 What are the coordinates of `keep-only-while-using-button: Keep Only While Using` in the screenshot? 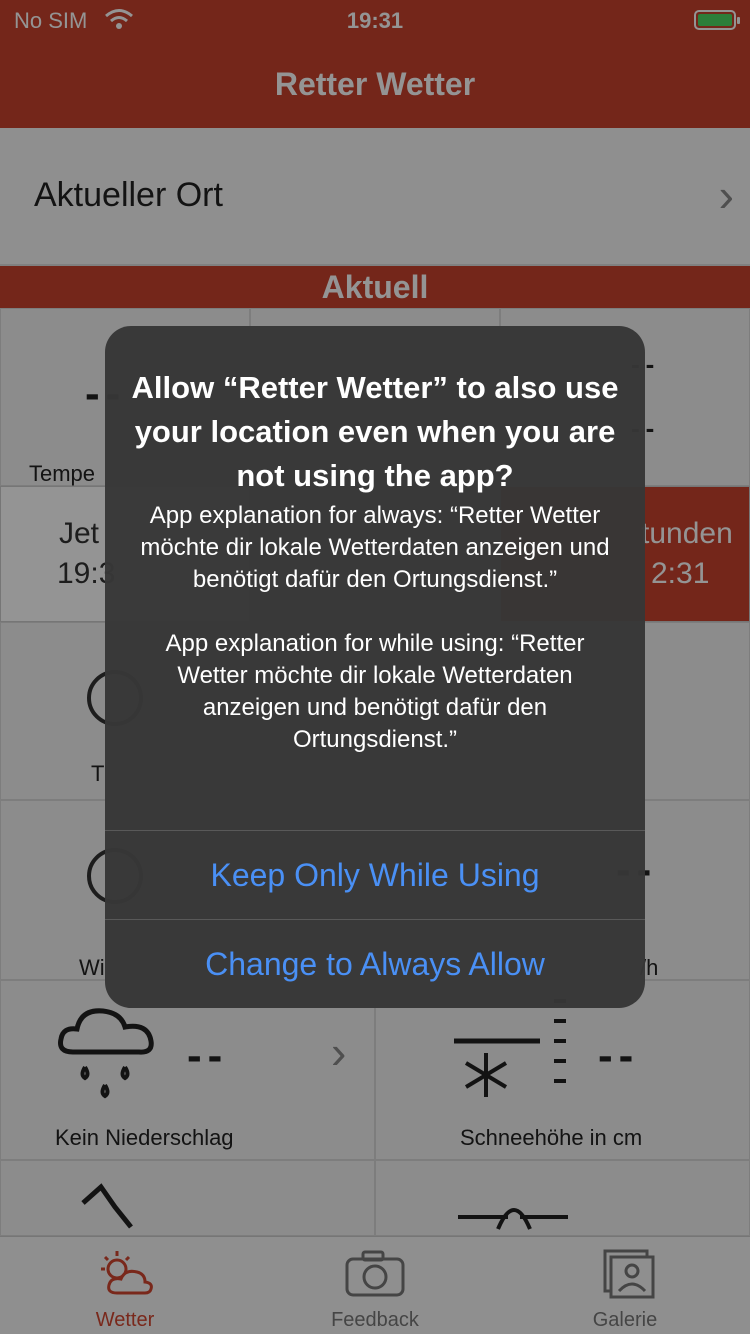 It's located at (375, 875).